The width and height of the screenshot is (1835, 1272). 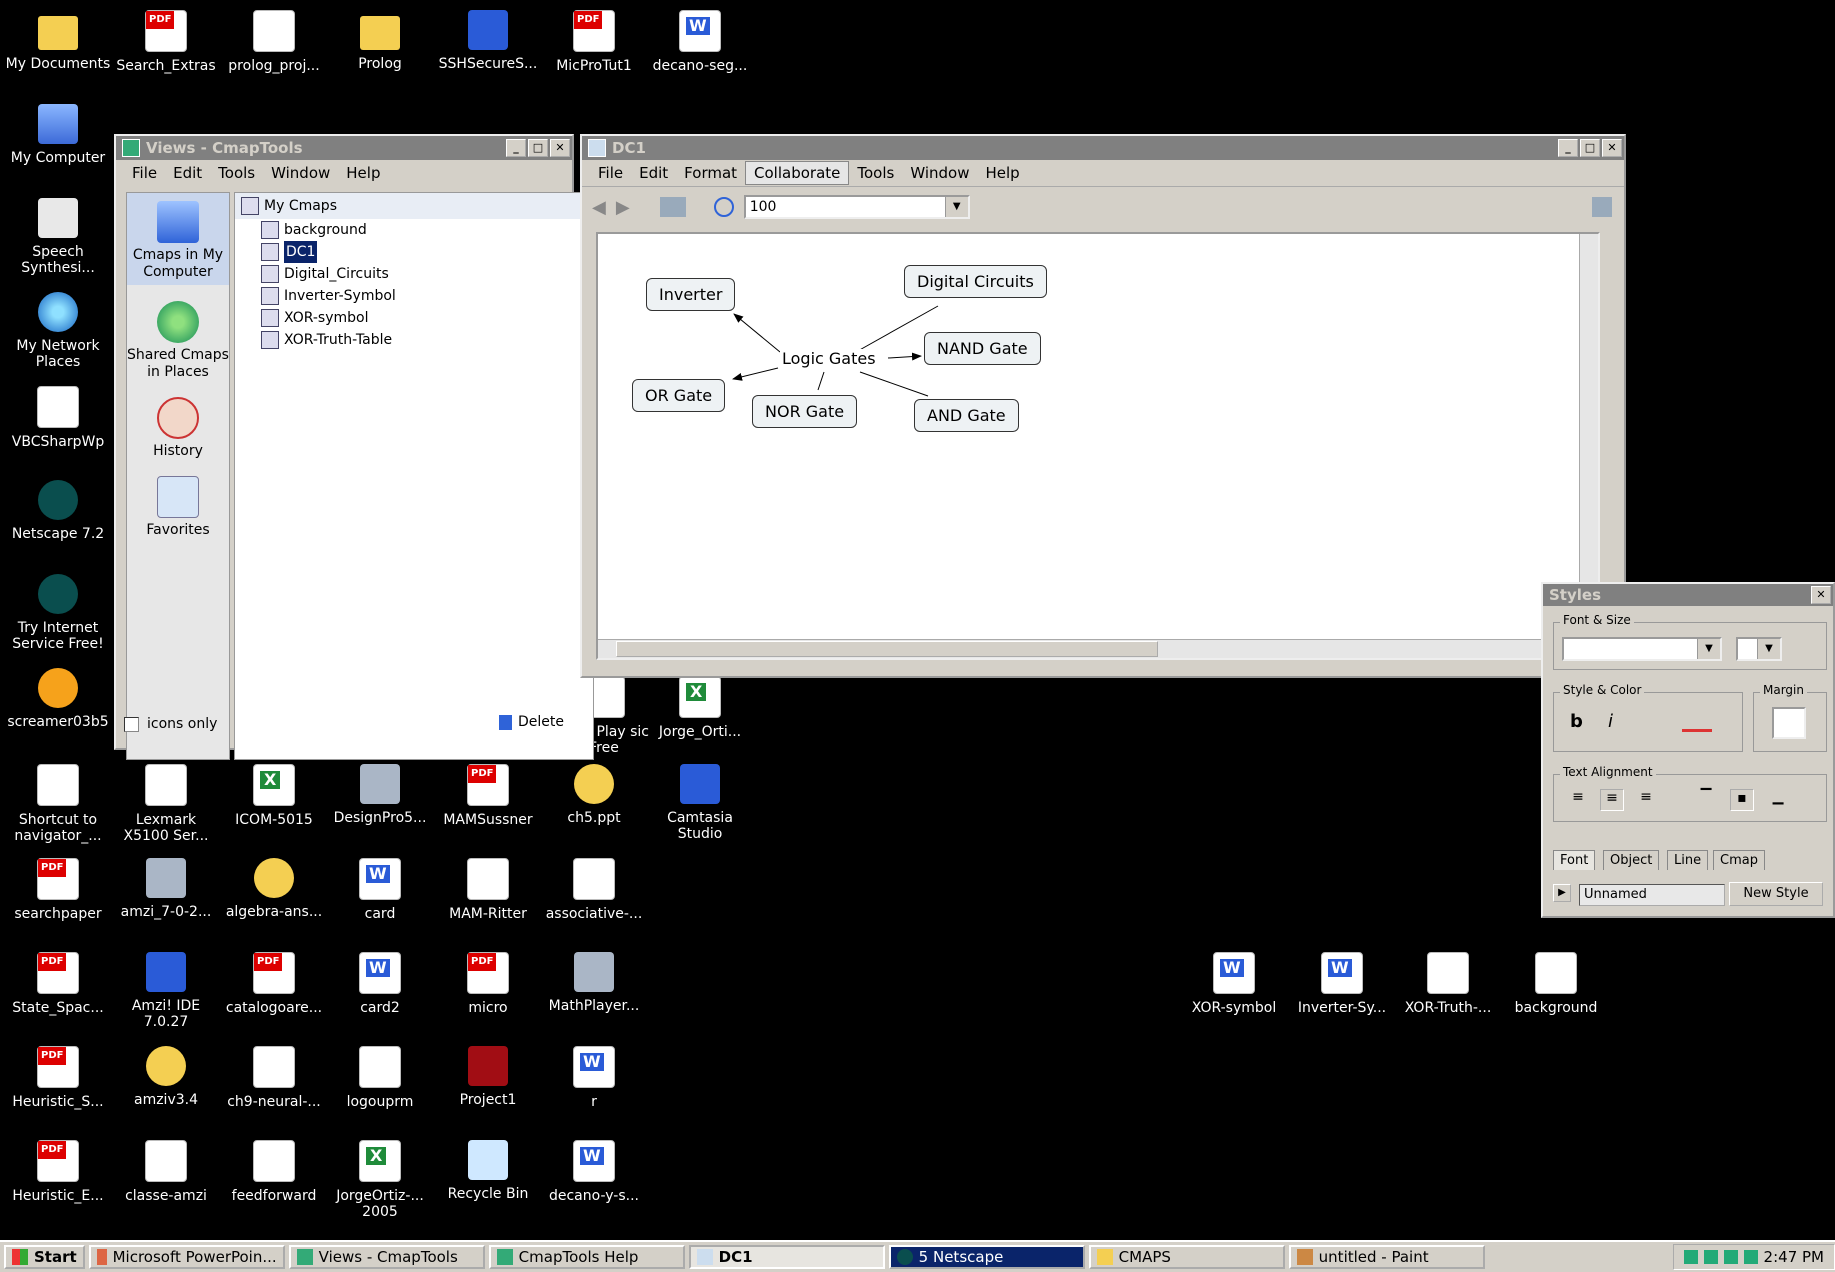 What do you see at coordinates (856, 207) in the screenshot?
I see `zoom-combo: 100 ▼` at bounding box center [856, 207].